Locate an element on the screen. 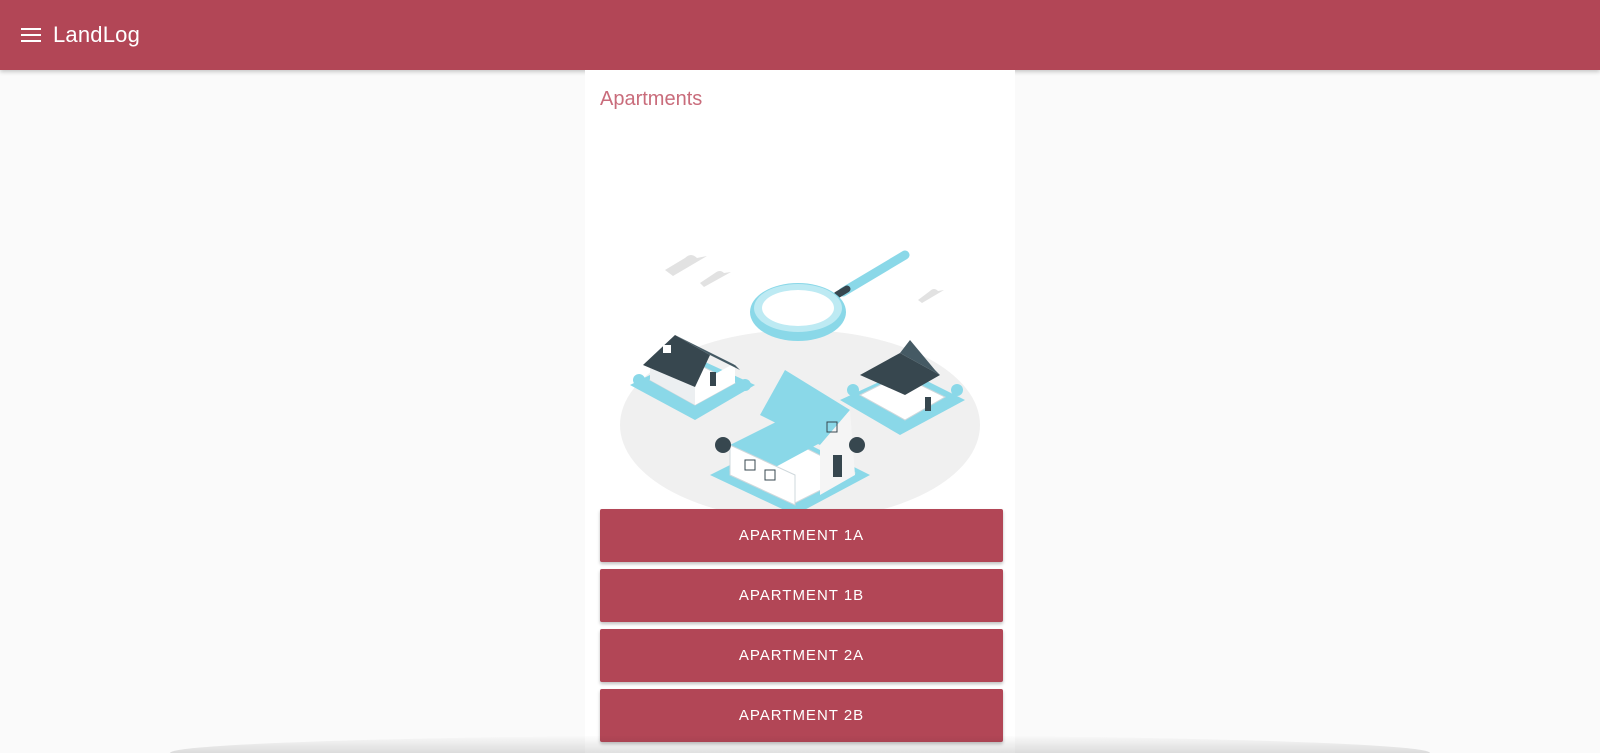 Image resolution: width=1600 pixels, height=753 pixels. apartment-button: APARTMENT 2A is located at coordinates (801, 655).